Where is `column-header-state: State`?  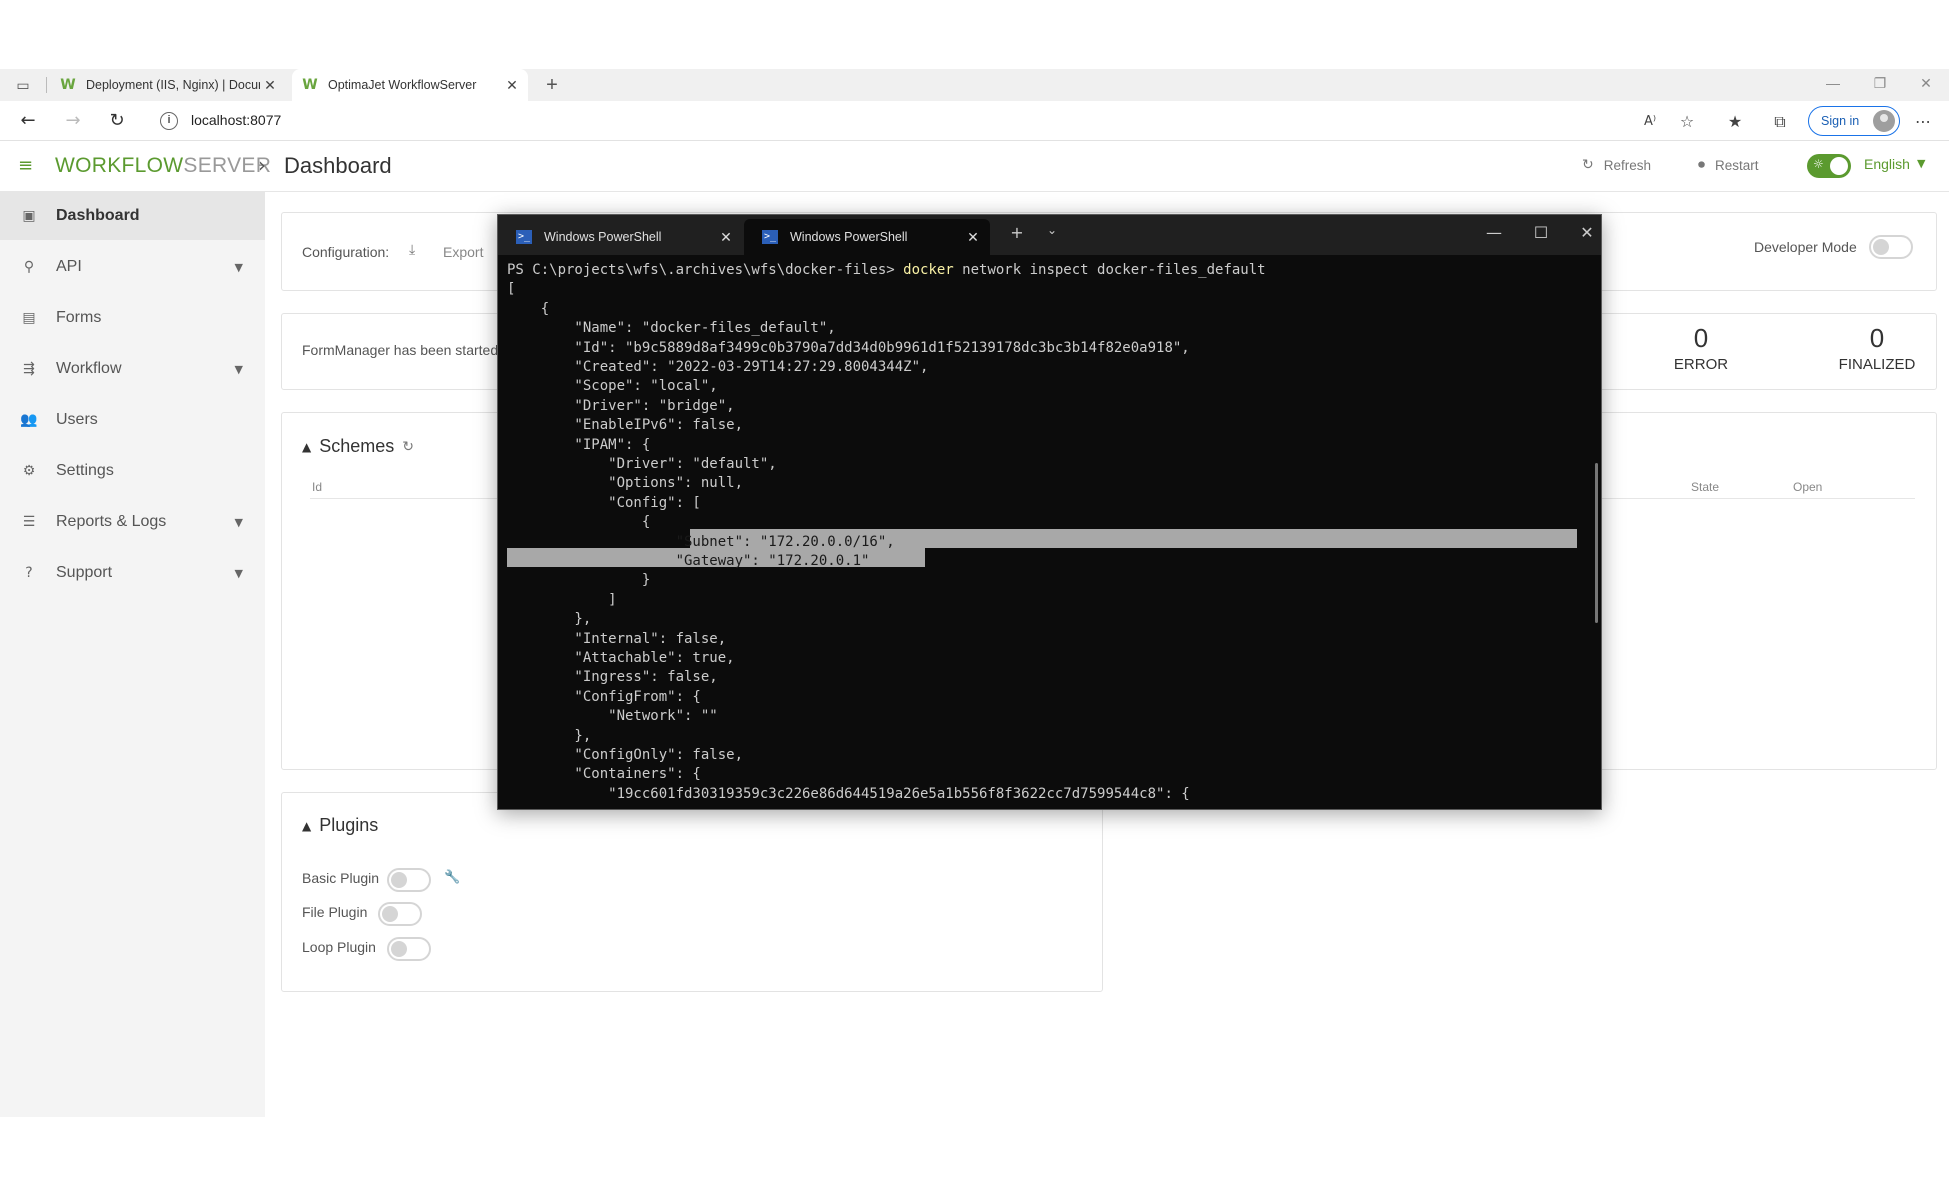 column-header-state: State is located at coordinates (1705, 487).